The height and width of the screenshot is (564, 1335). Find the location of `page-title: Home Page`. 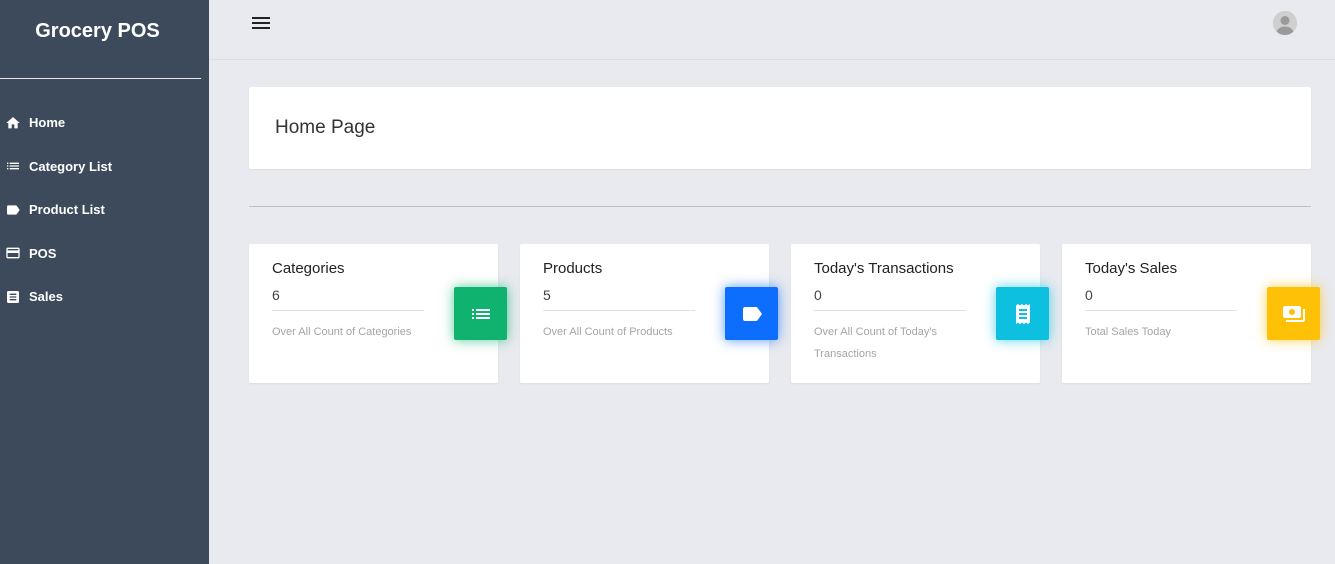

page-title: Home Page is located at coordinates (325, 127).